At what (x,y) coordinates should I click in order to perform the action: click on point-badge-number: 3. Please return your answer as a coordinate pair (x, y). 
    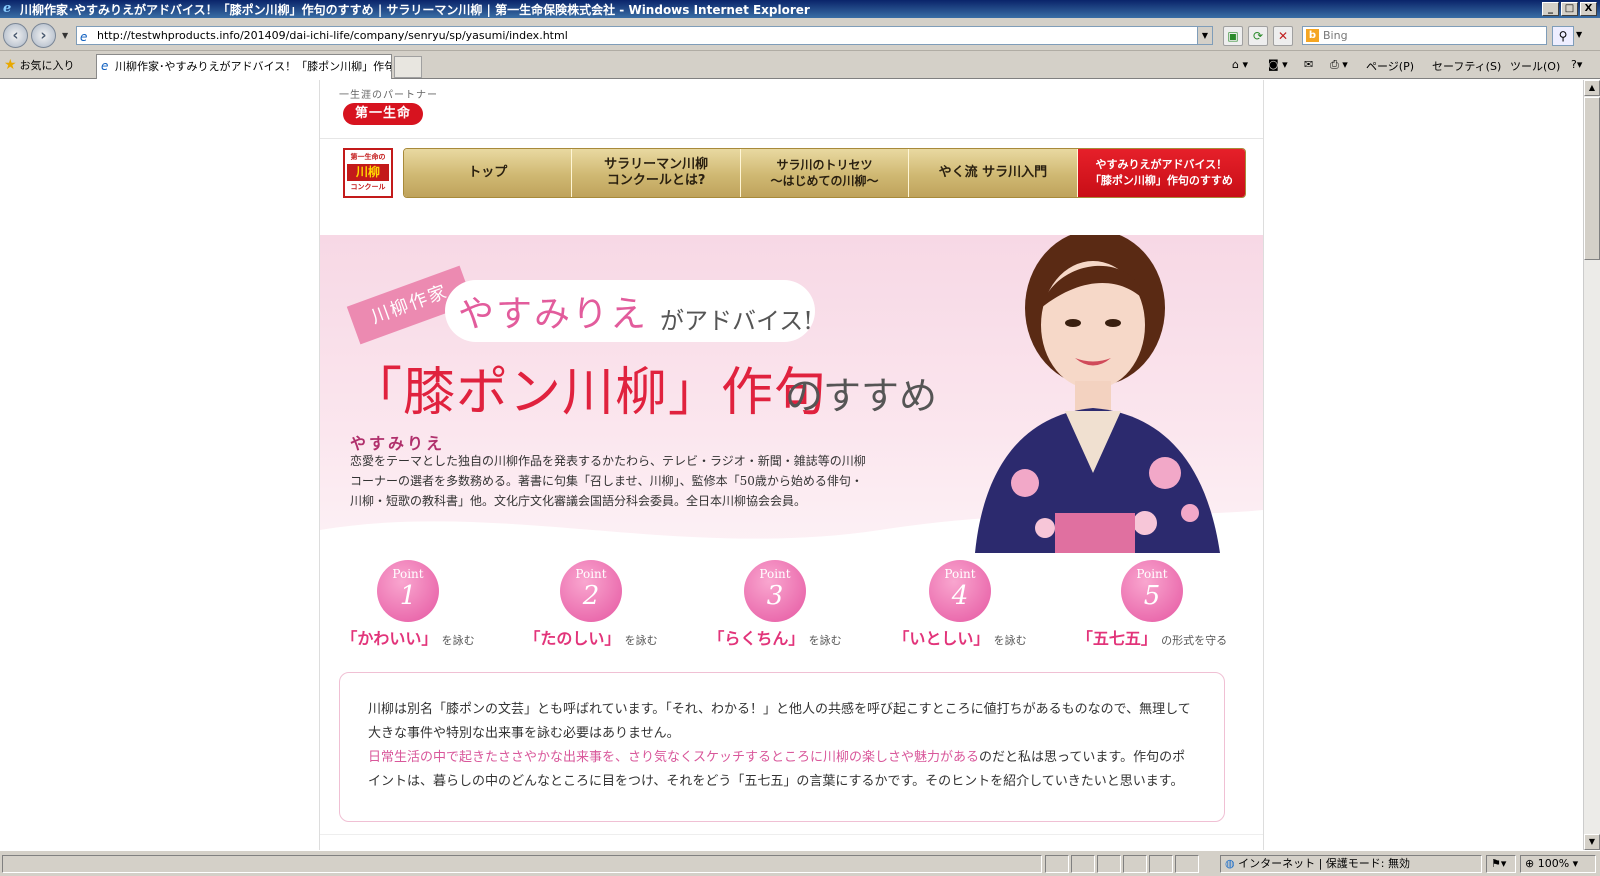
    Looking at the image, I should click on (775, 596).